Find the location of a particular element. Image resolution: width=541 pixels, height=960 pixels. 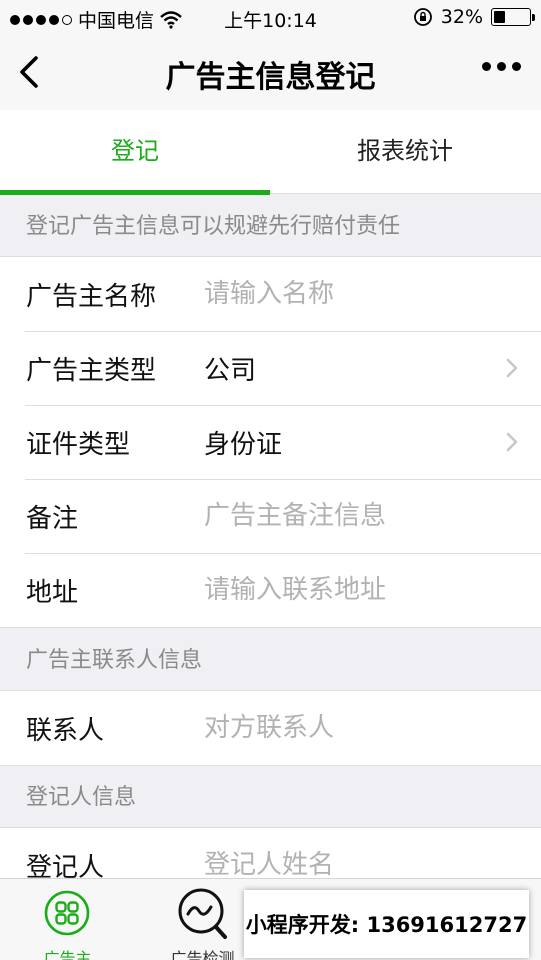

advertiser-name-input is located at coordinates (364, 294).